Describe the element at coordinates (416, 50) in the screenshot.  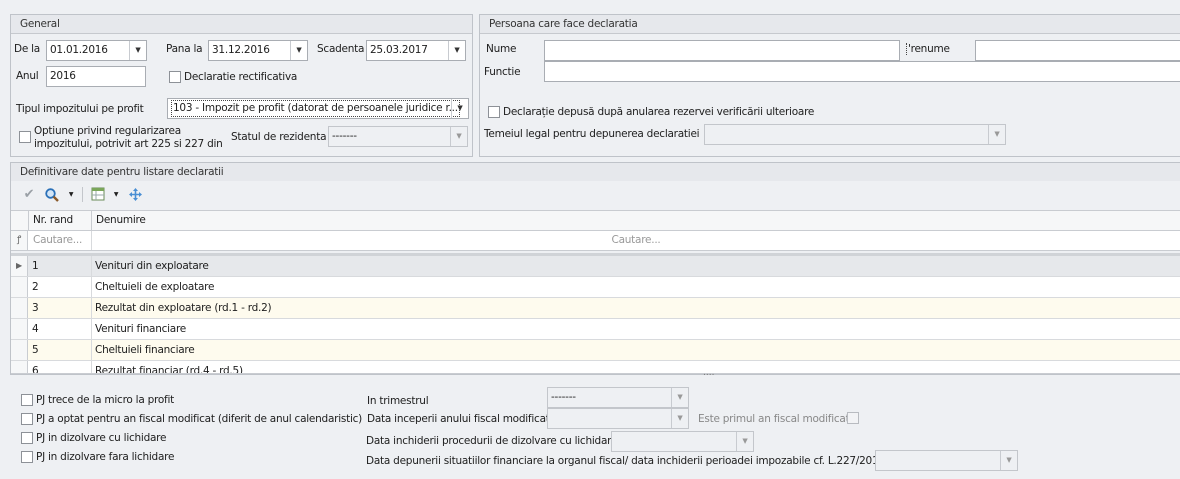
I see `scadenta-date: 25.03.2017 ▼` at that location.